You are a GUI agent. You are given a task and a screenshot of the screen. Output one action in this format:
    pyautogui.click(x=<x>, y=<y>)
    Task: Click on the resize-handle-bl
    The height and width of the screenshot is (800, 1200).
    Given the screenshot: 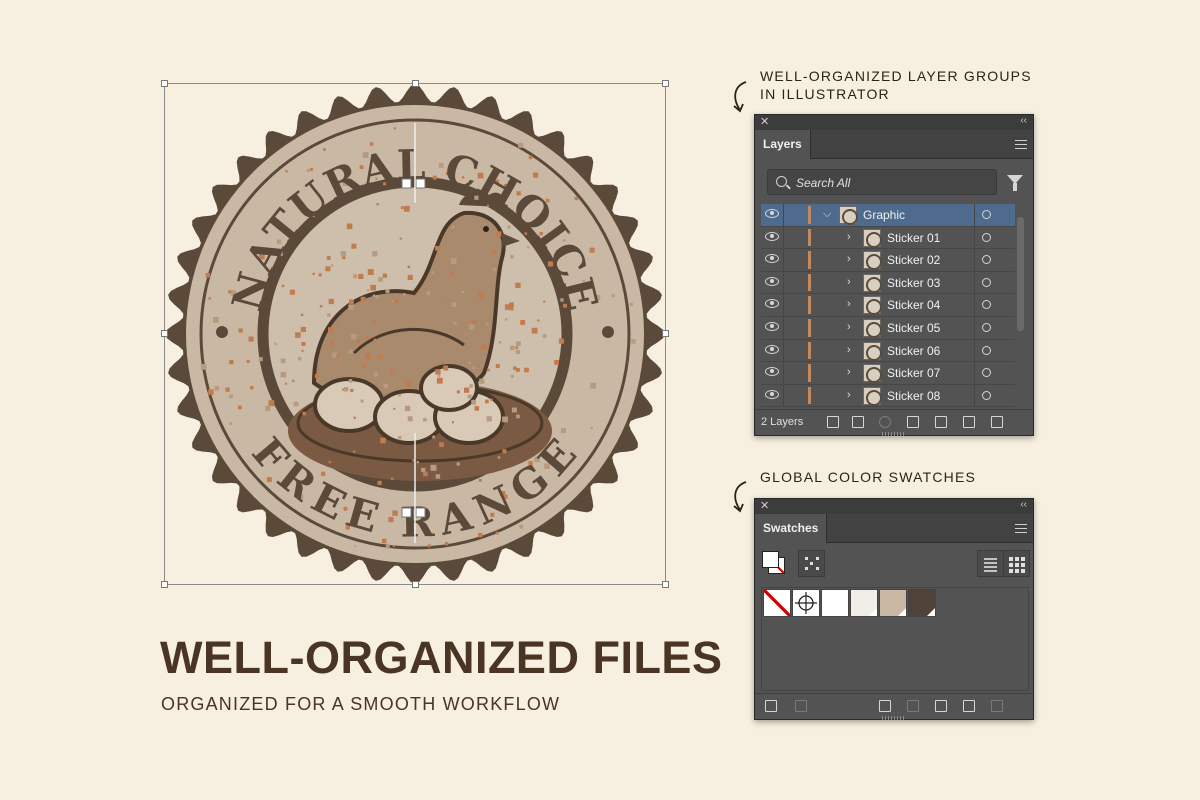 What is the action you would take?
    pyautogui.click(x=164, y=584)
    